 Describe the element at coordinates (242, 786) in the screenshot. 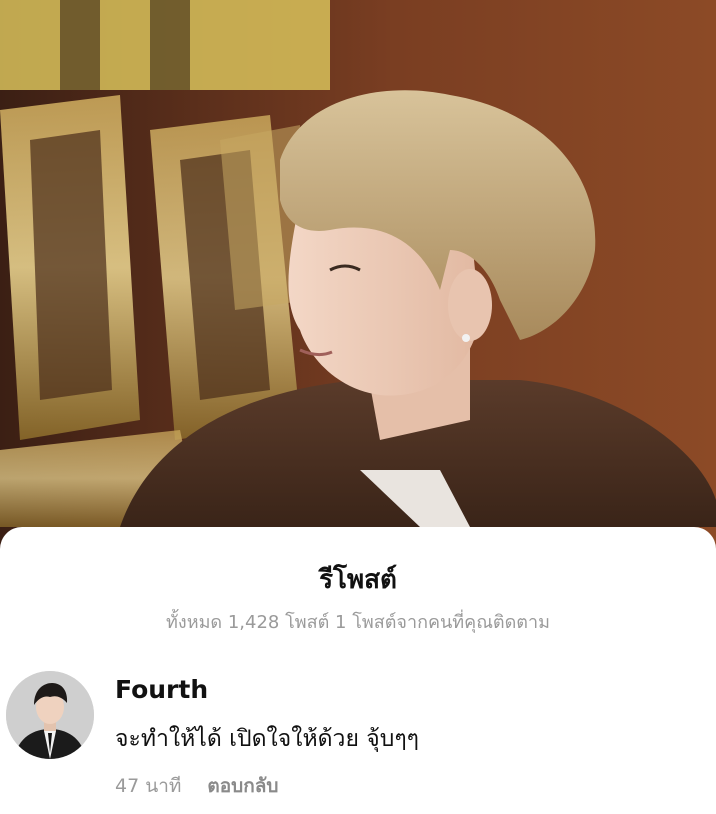

I see `reply-button: ตอบกลับ` at that location.